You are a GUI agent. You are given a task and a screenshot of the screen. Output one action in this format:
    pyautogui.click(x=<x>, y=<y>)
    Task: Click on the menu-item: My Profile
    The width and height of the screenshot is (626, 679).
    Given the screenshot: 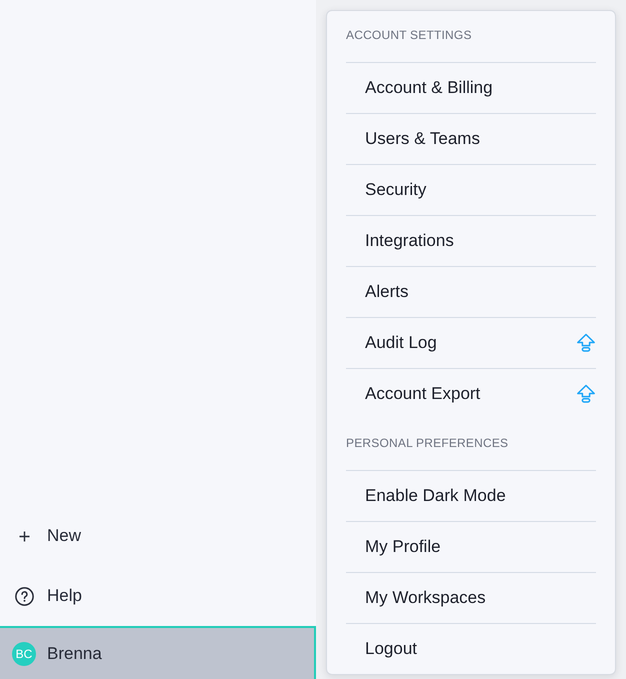 What is the action you would take?
    pyautogui.click(x=471, y=546)
    